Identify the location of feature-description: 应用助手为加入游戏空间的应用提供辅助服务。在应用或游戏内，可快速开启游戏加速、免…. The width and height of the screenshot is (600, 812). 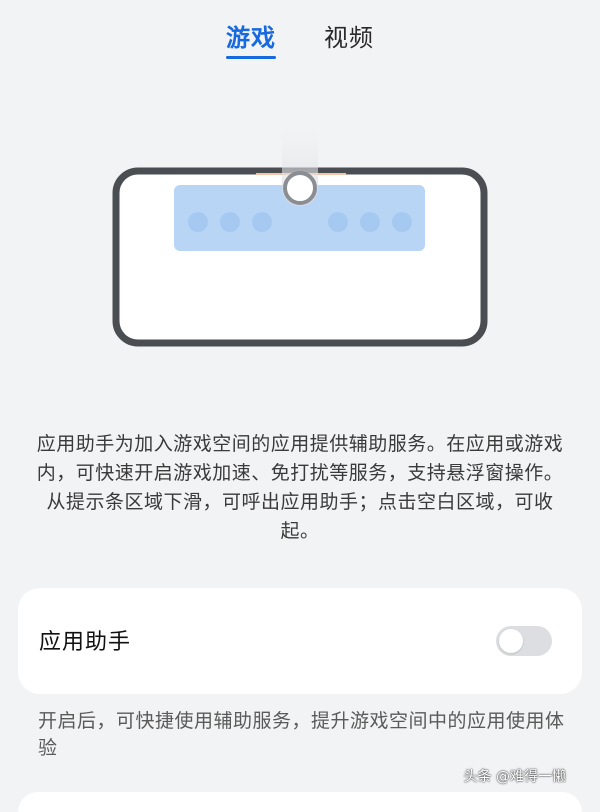
(300, 487).